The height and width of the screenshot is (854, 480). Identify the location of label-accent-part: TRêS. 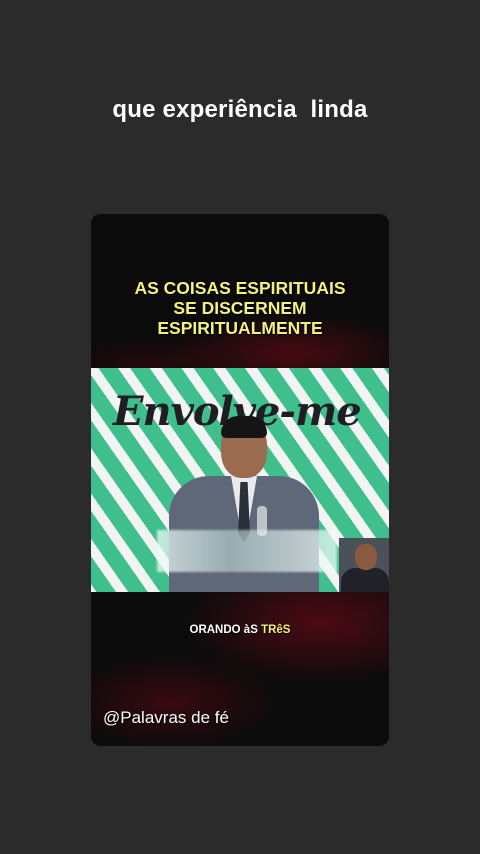
(276, 630).